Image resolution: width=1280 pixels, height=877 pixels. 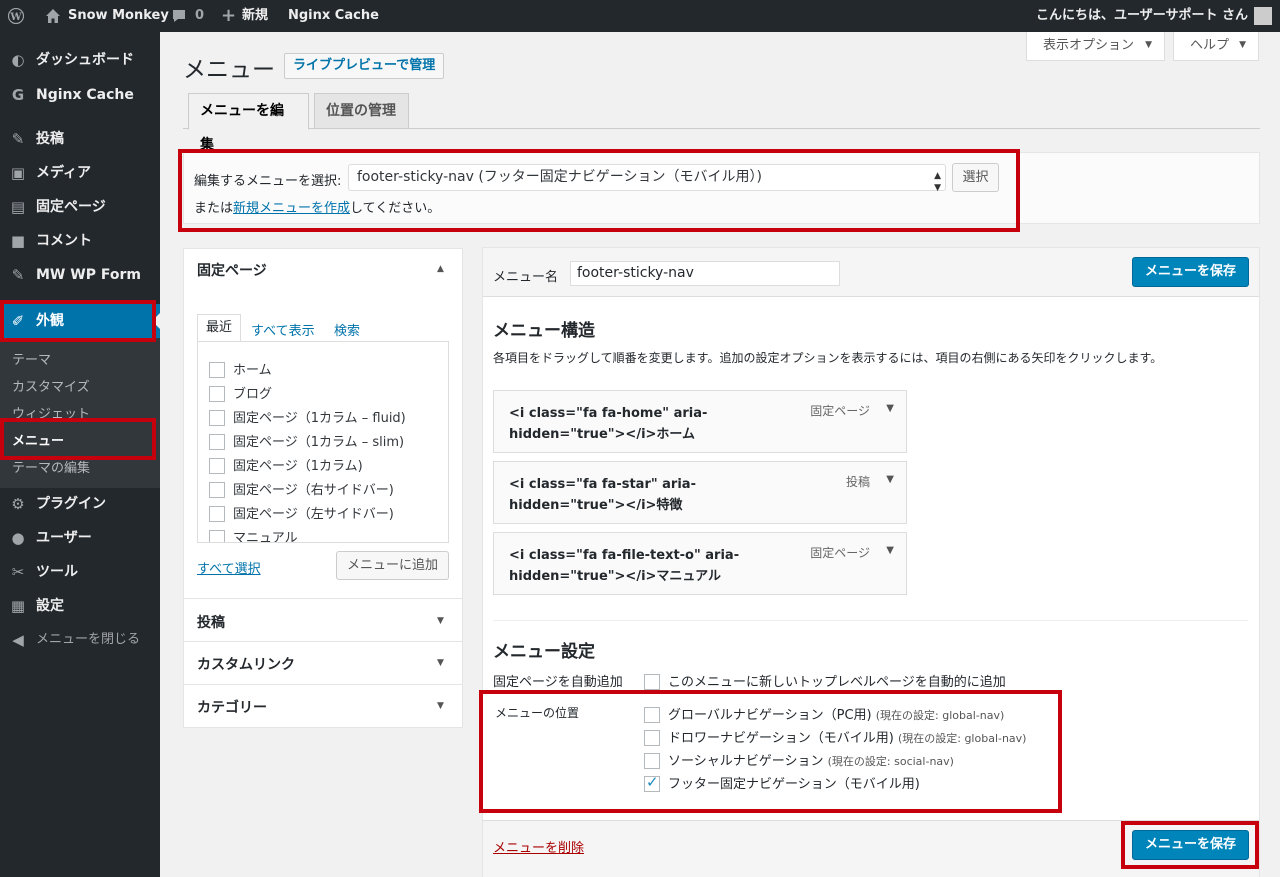 I want to click on home-icon, so click(x=53, y=16).